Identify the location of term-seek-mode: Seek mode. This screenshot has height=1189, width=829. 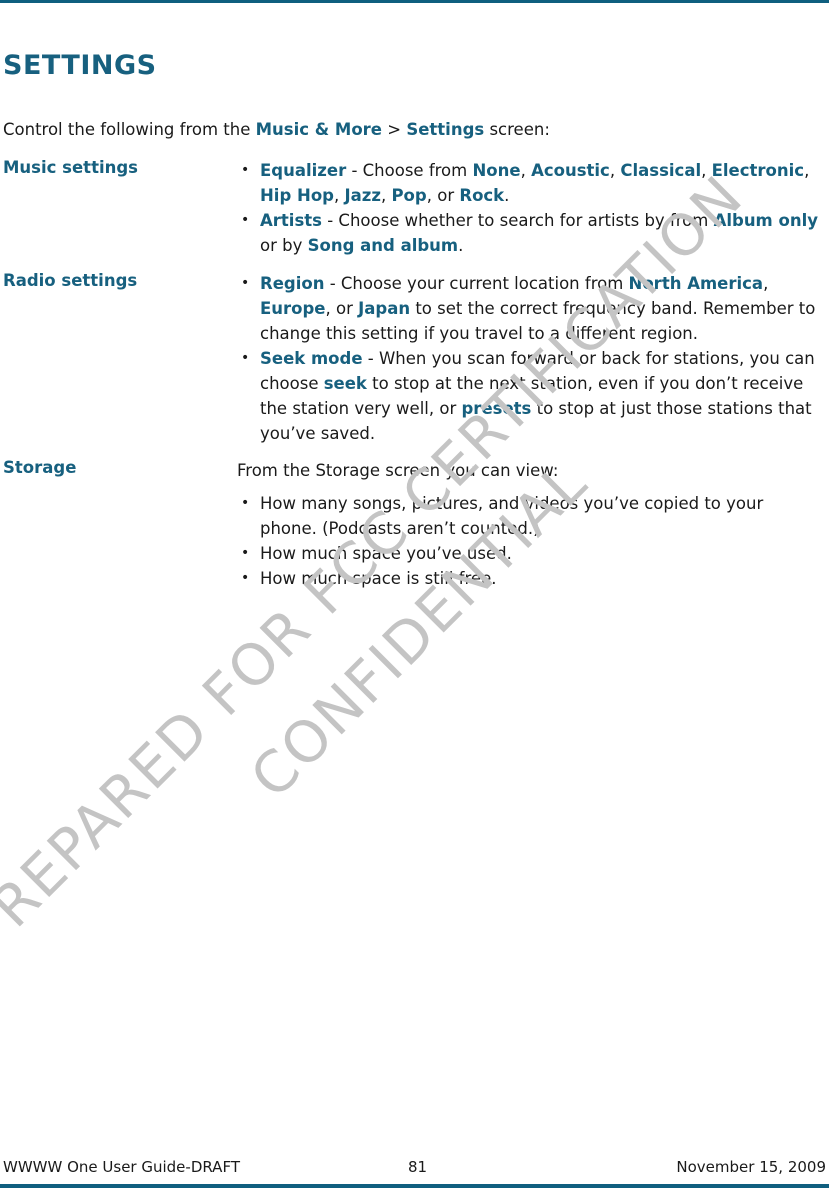
(311, 358).